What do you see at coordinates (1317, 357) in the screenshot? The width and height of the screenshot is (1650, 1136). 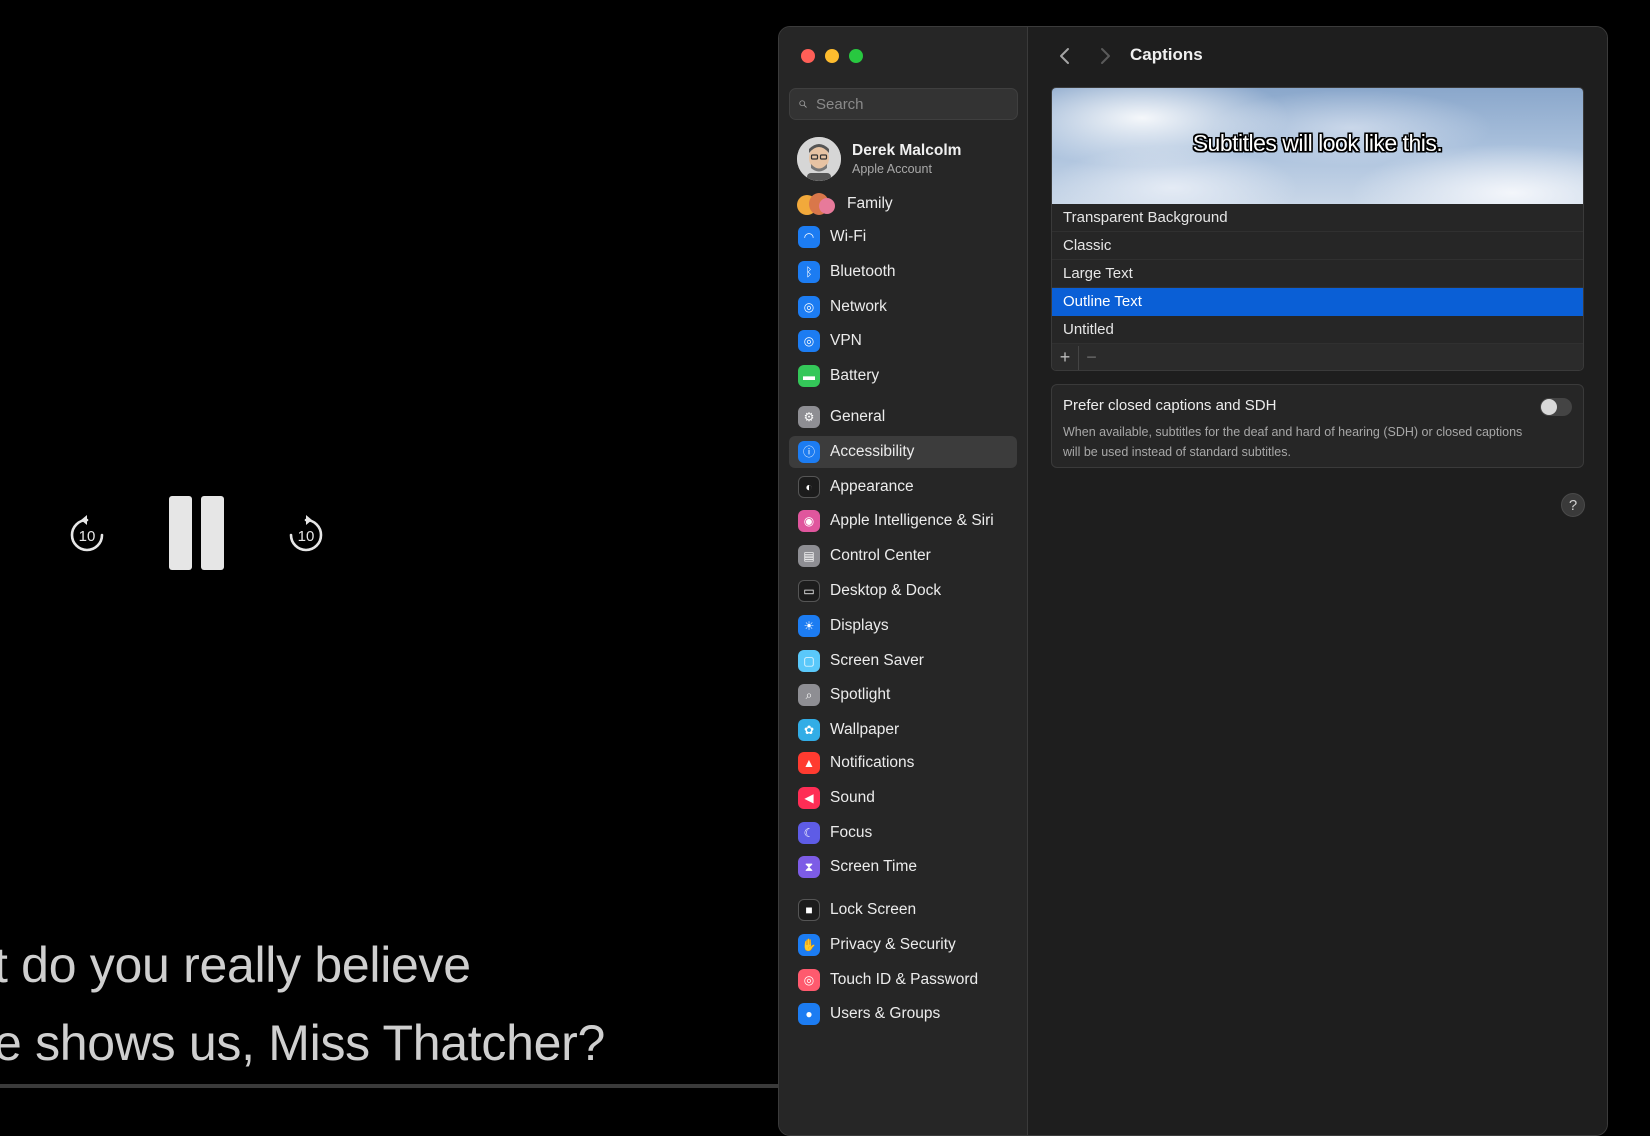 I see `list-footer: + −` at bounding box center [1317, 357].